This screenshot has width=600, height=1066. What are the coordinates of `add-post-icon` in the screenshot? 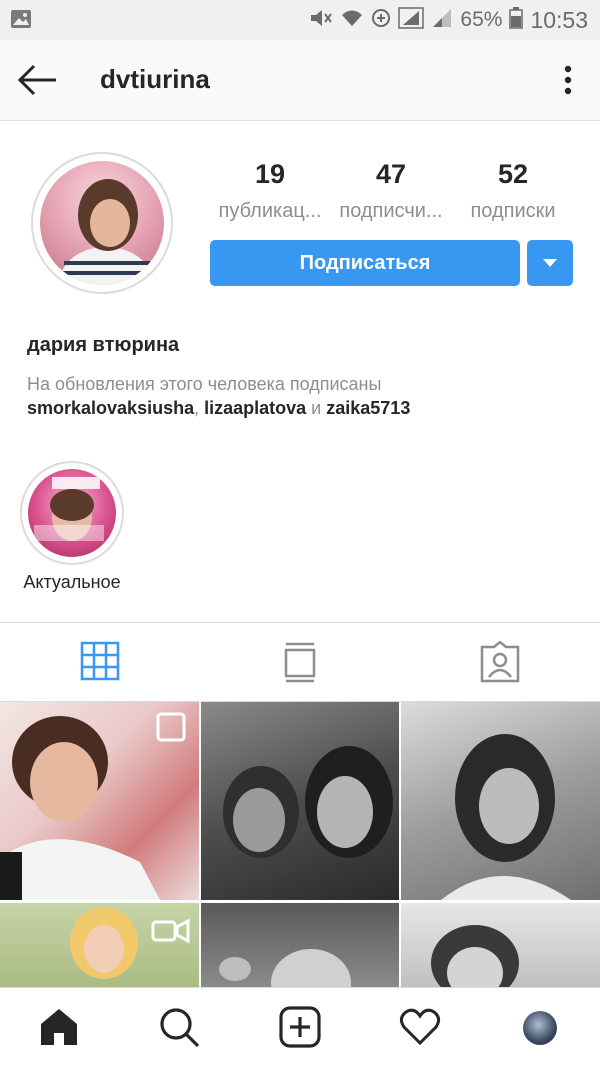 It's located at (300, 1027).